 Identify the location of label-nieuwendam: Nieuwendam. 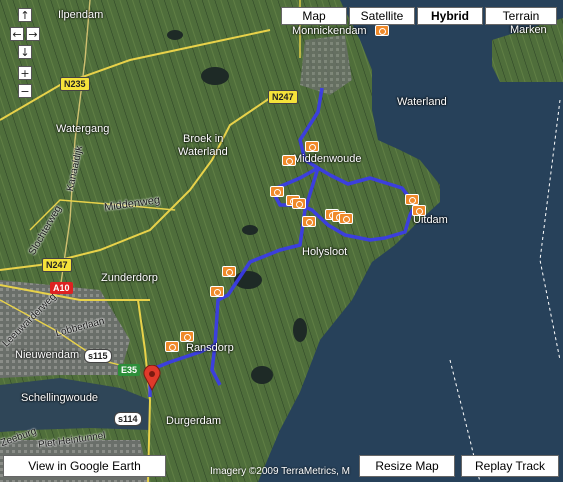
(47, 355).